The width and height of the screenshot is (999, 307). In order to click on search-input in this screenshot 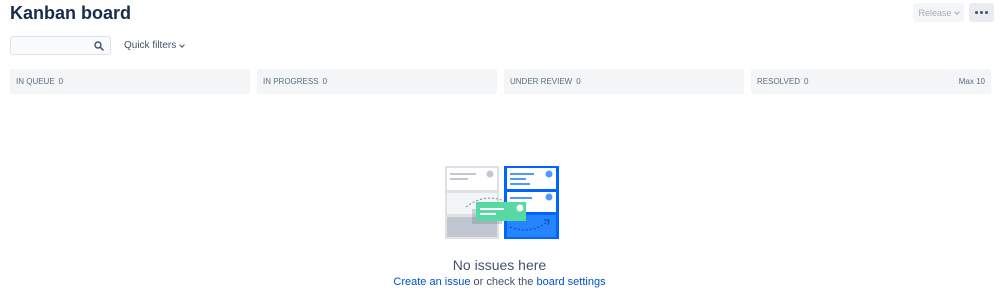, I will do `click(55, 47)`.